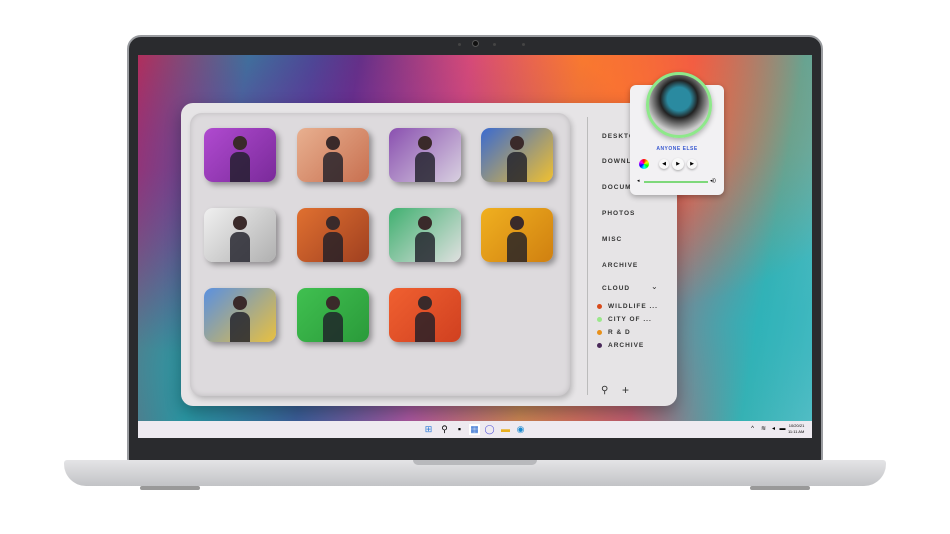  What do you see at coordinates (644, 164) in the screenshot?
I see `color-wheel-icon` at bounding box center [644, 164].